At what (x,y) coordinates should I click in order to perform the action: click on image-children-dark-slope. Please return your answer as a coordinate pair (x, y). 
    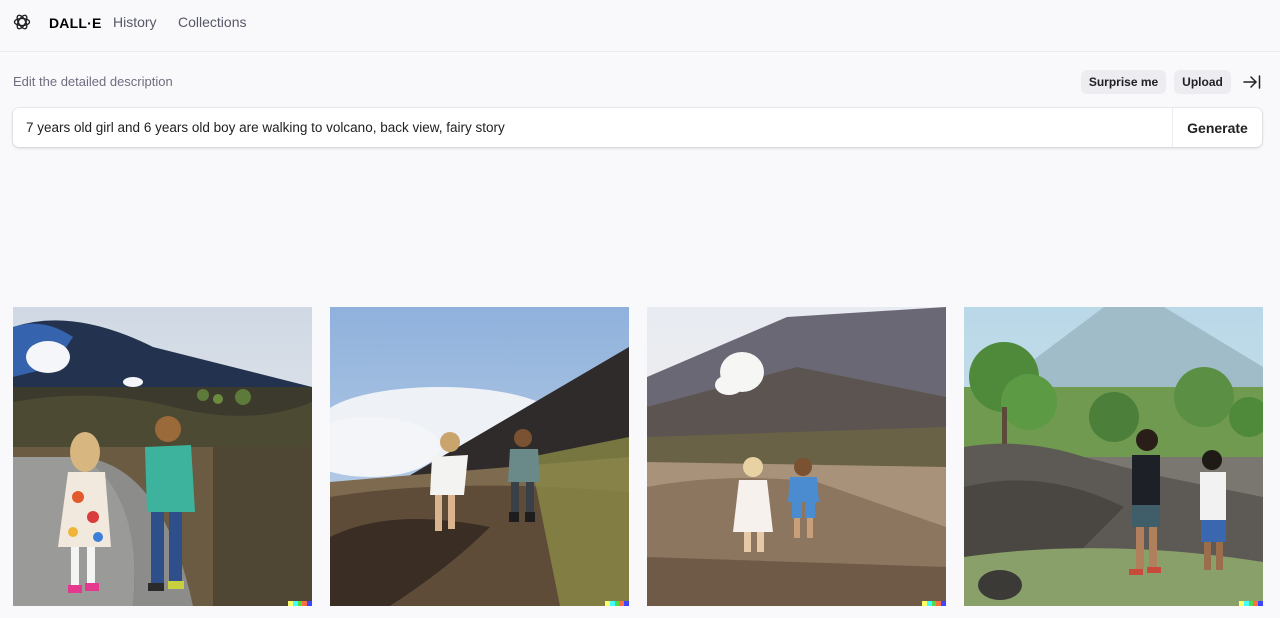
    Looking at the image, I should click on (479, 456).